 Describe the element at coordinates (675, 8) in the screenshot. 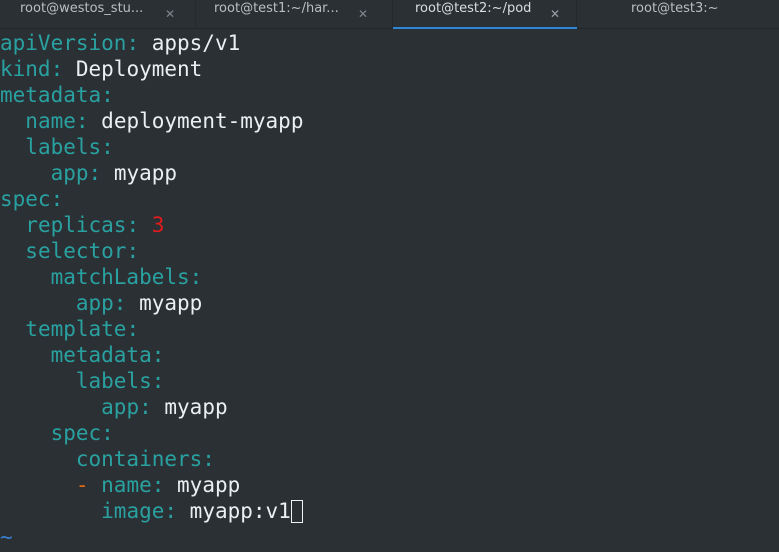

I see `tab-label: root@test3:~` at that location.